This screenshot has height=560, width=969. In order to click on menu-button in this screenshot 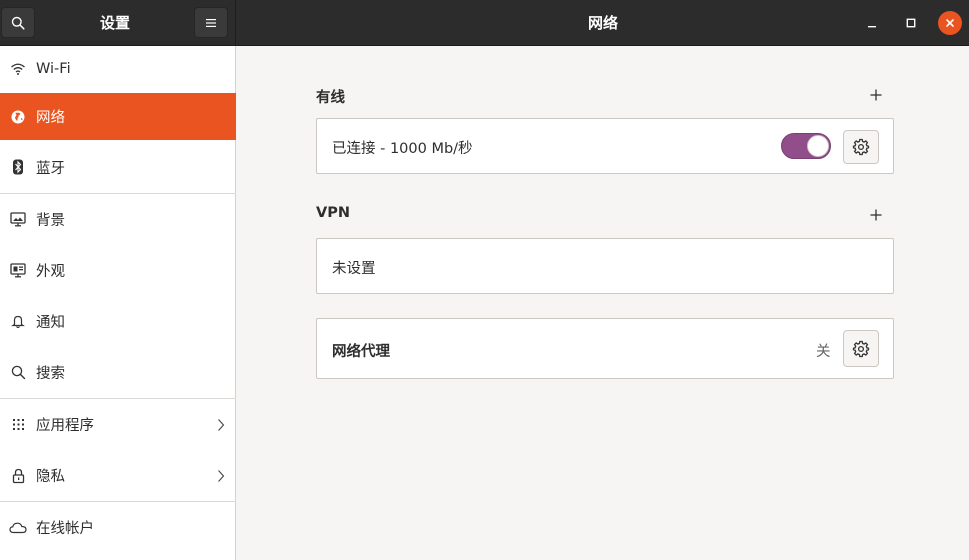, I will do `click(211, 22)`.